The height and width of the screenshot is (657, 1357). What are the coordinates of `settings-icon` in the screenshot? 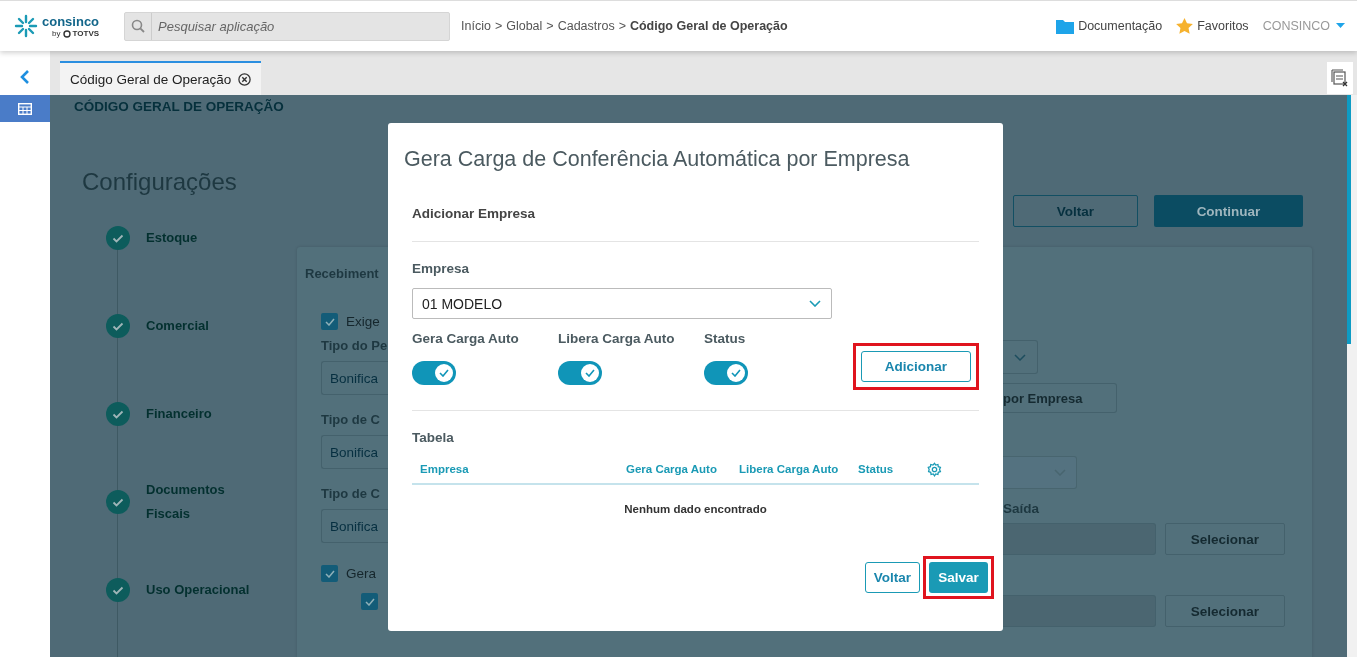 It's located at (934, 469).